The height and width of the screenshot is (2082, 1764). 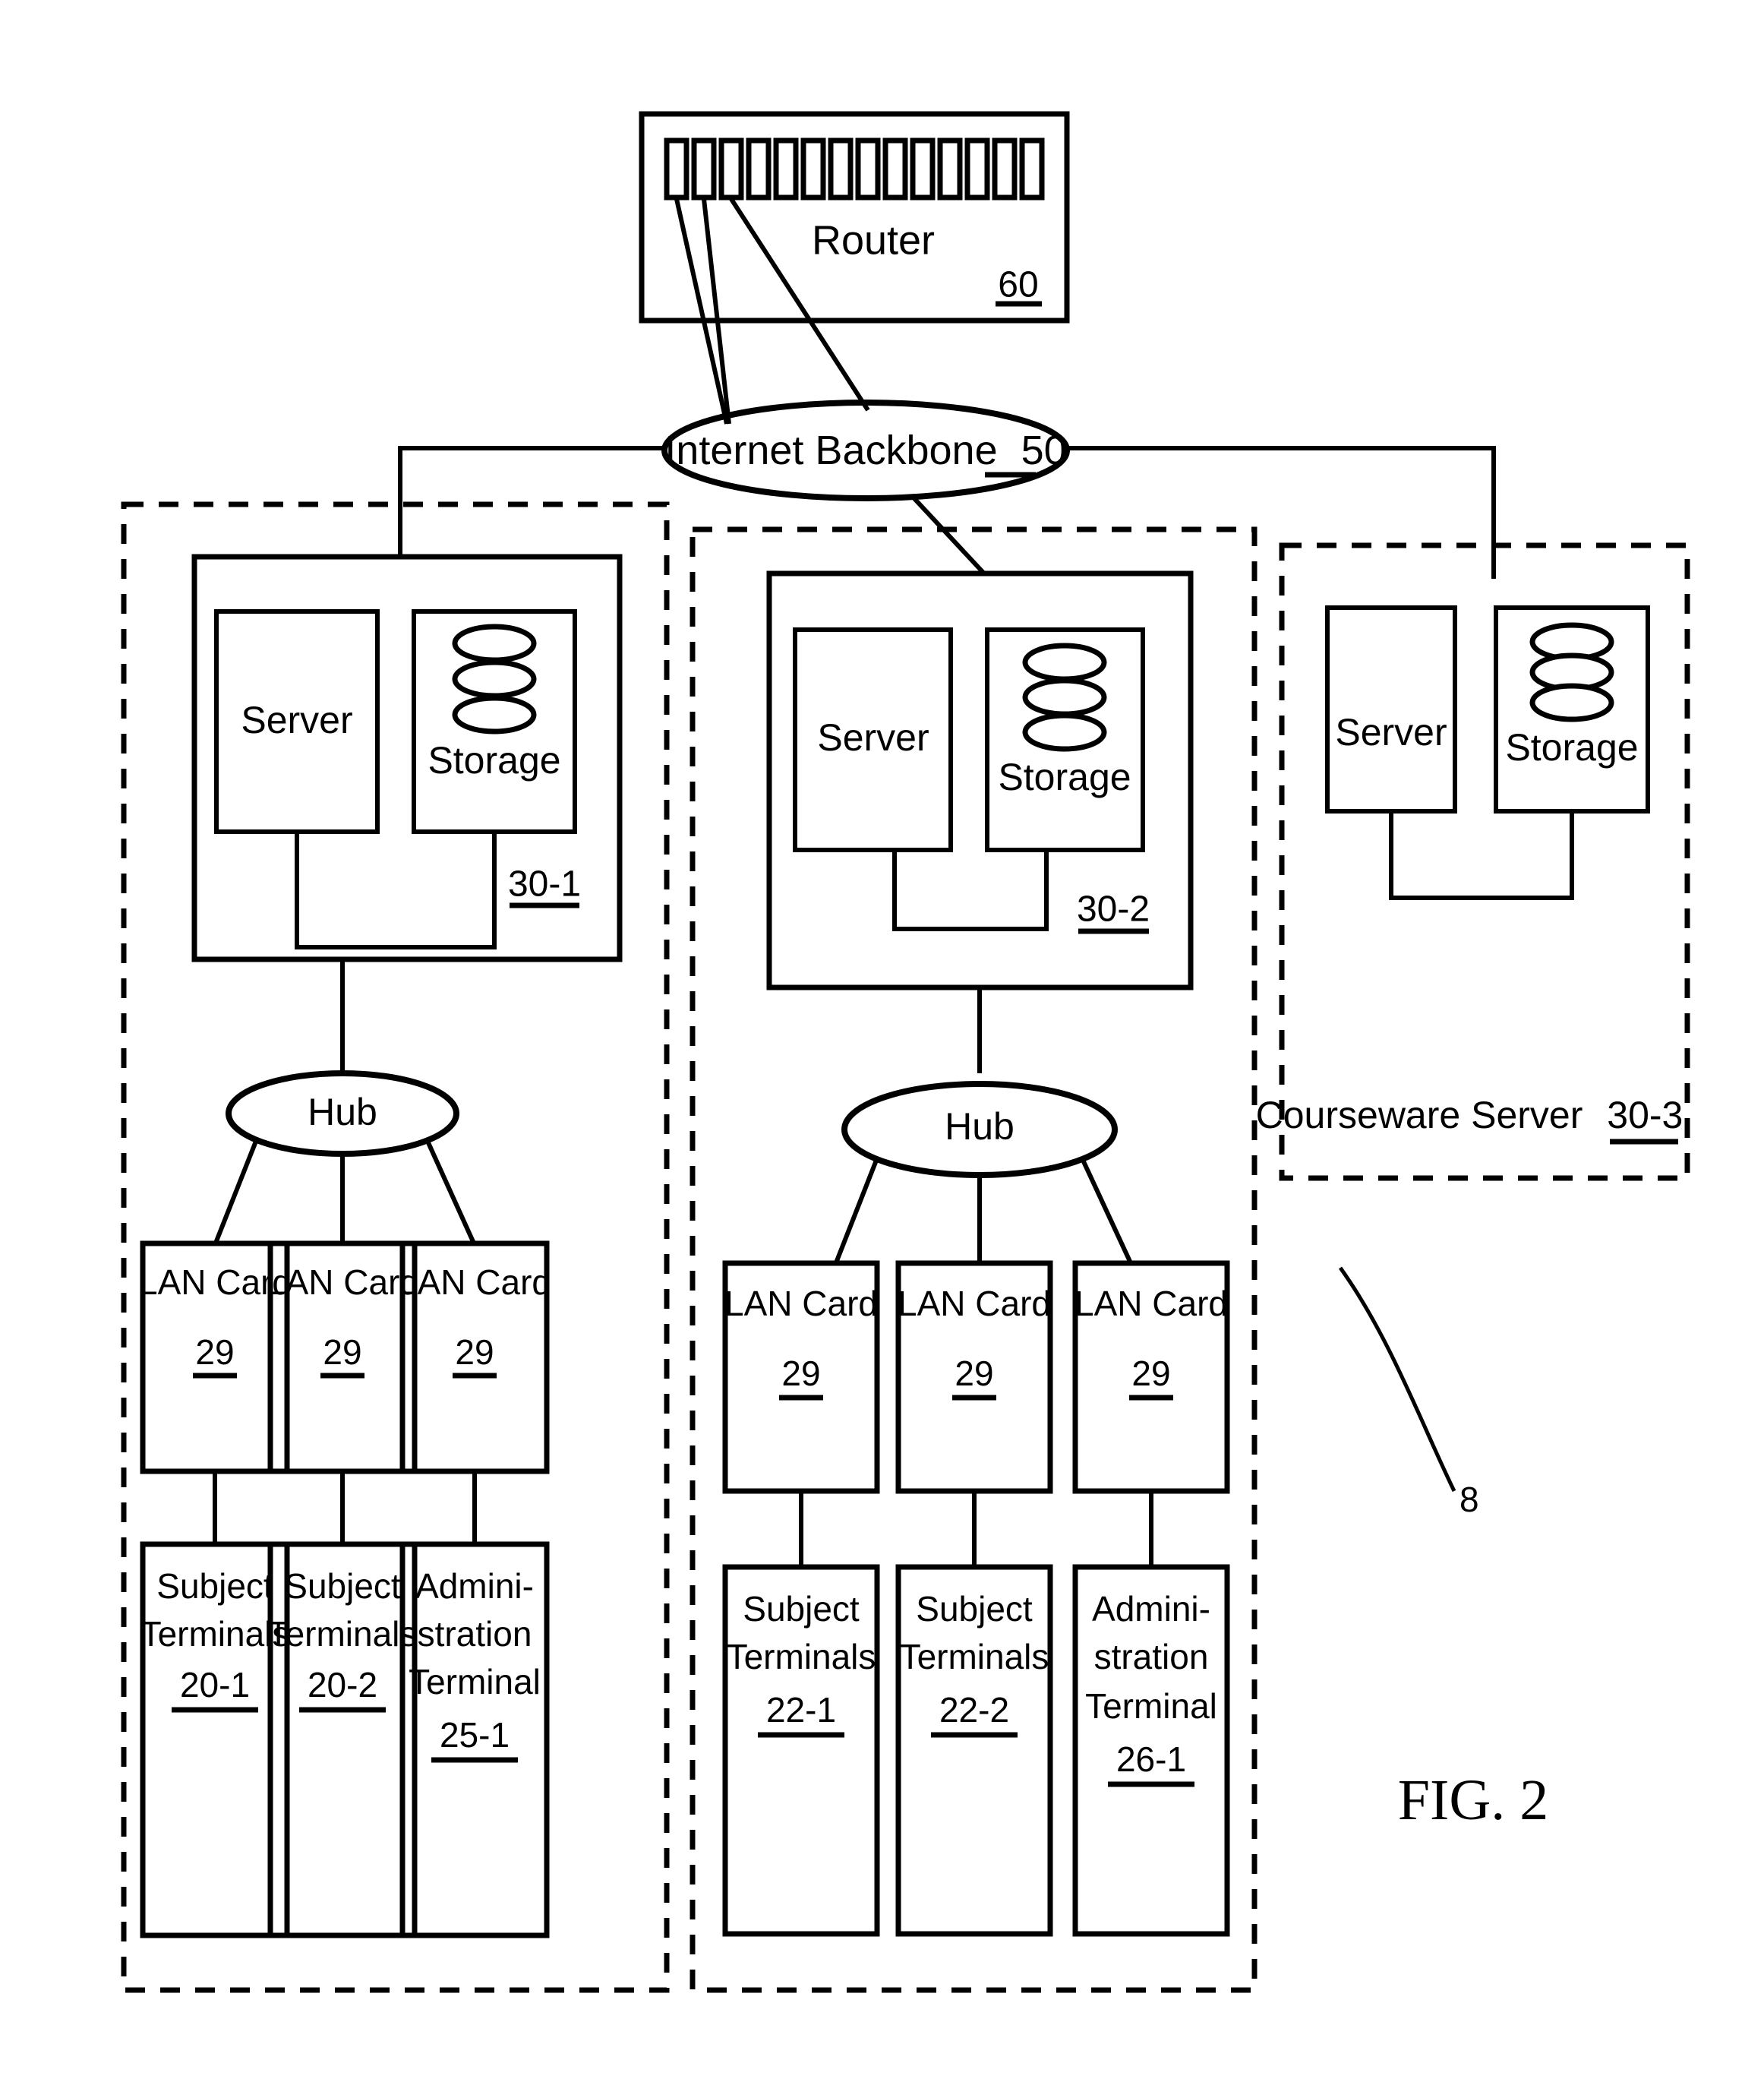 I want to click on group-2-lan-card-2-label: LAN Card, so click(x=974, y=1303).